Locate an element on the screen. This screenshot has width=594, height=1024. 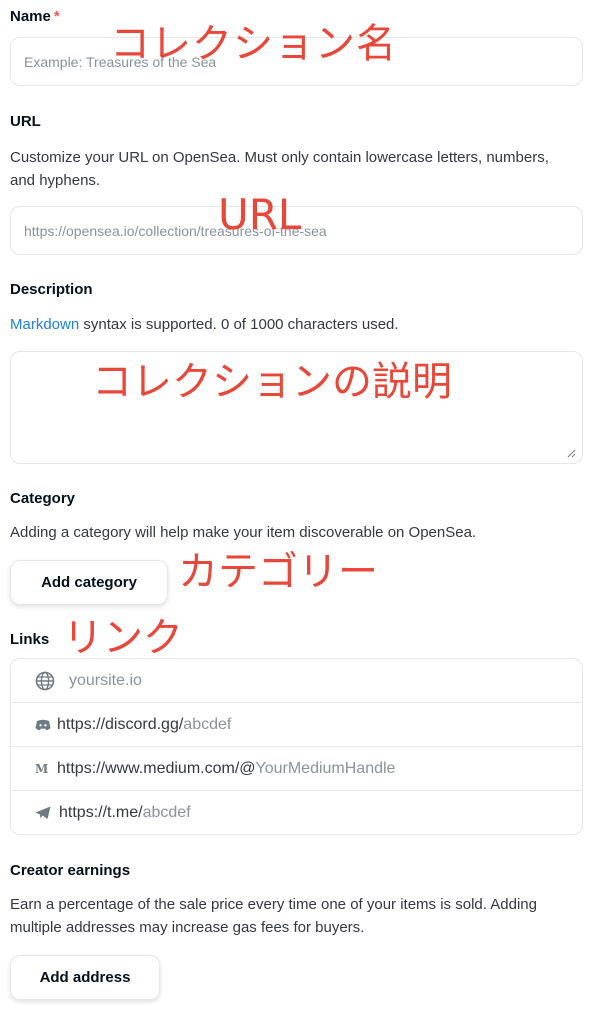
add-category-button: Add category is located at coordinates (89, 582).